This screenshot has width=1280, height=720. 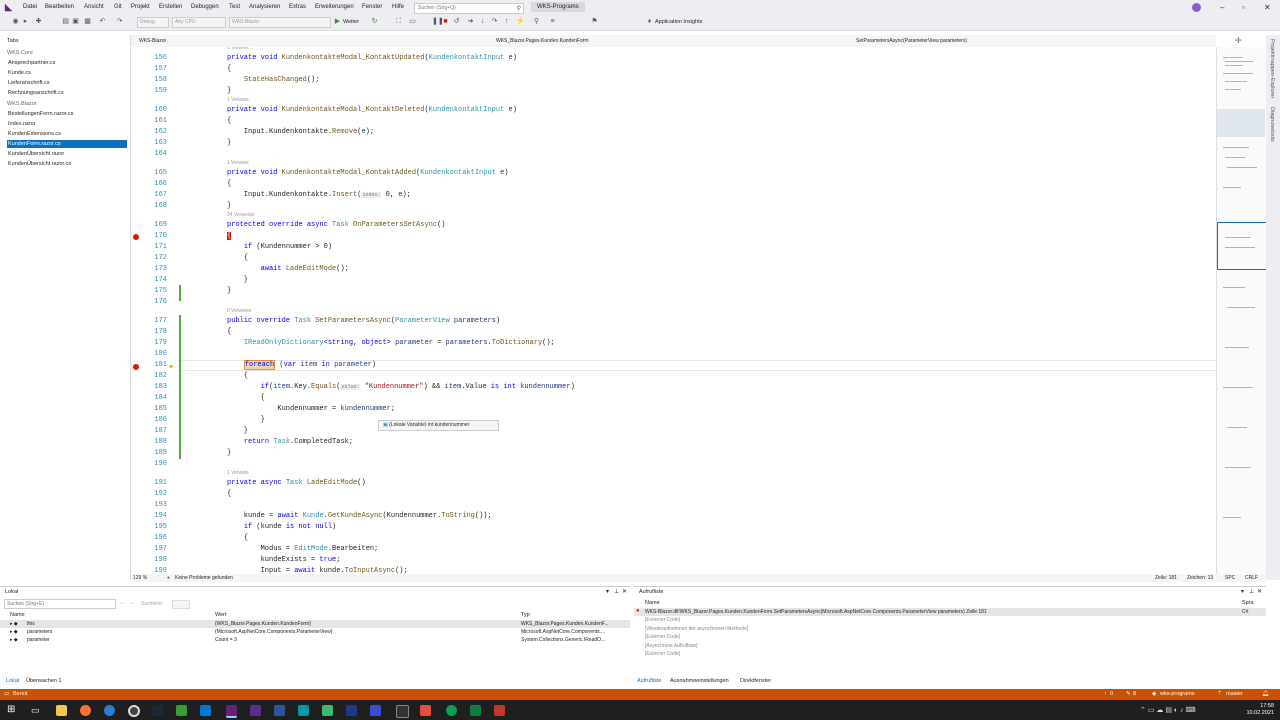 I want to click on error-count: 0, so click(x=1111, y=694).